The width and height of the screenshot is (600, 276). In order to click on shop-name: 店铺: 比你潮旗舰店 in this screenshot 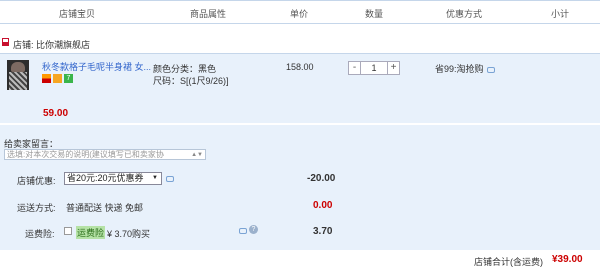, I will do `click(51, 44)`.